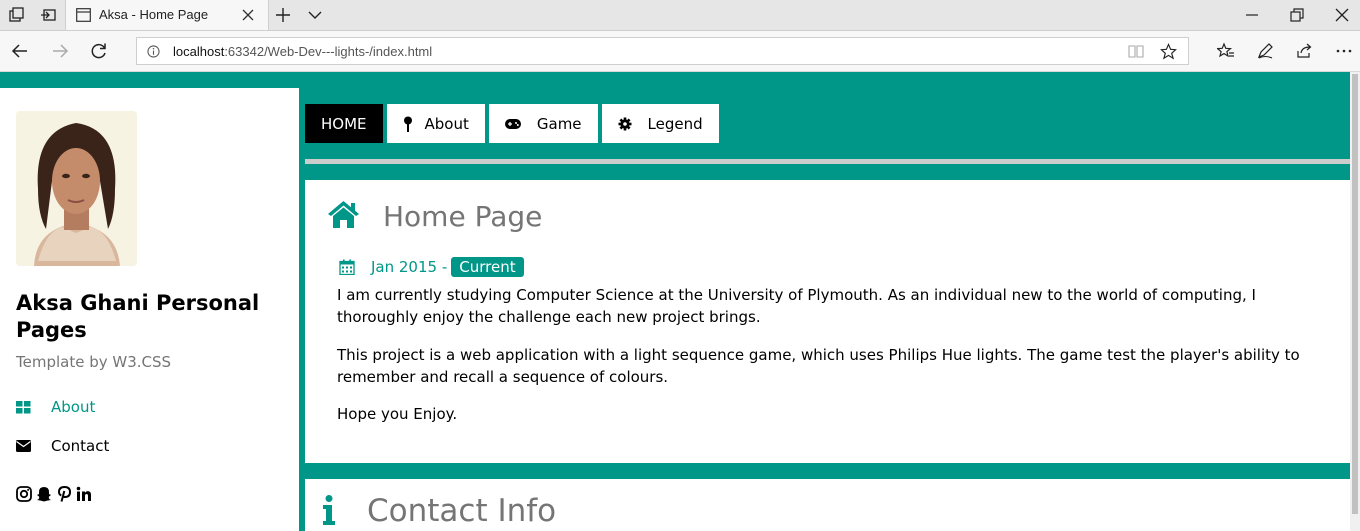 This screenshot has height=531, width=1360. Describe the element at coordinates (84, 494) in the screenshot. I see `linkedin-icon` at that location.